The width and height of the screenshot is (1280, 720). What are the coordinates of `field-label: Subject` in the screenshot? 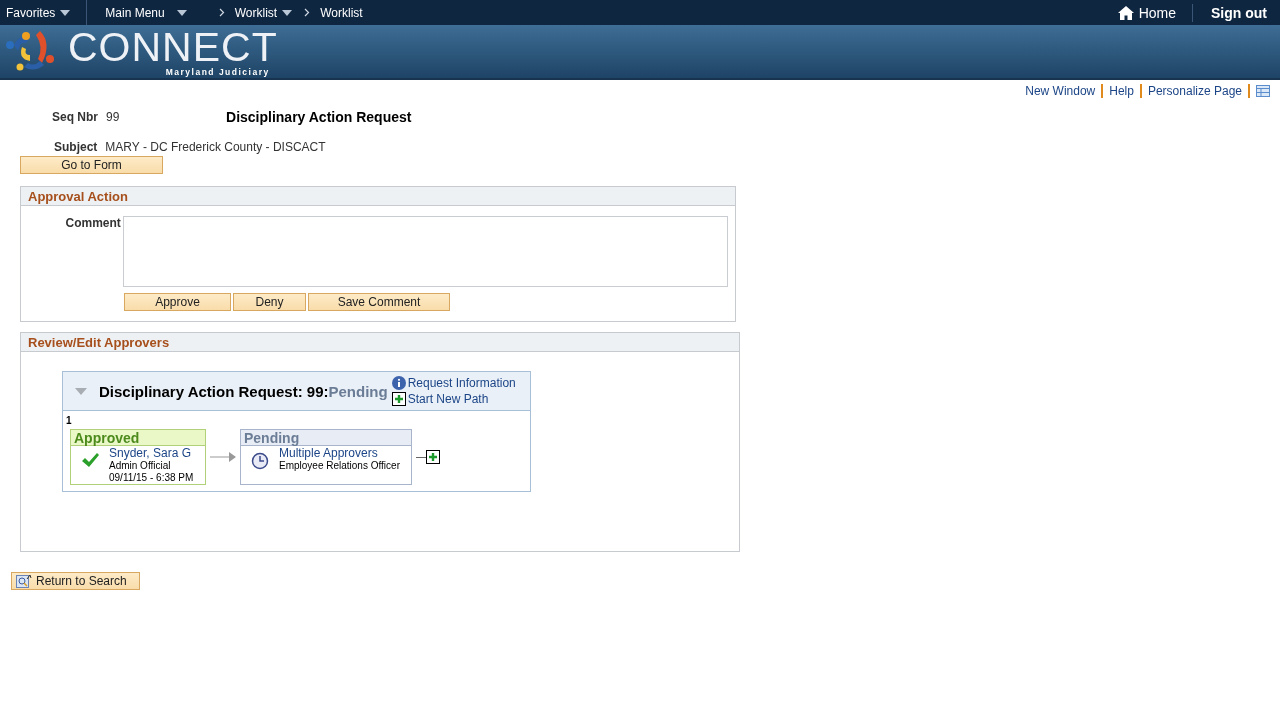 It's located at (76, 147).